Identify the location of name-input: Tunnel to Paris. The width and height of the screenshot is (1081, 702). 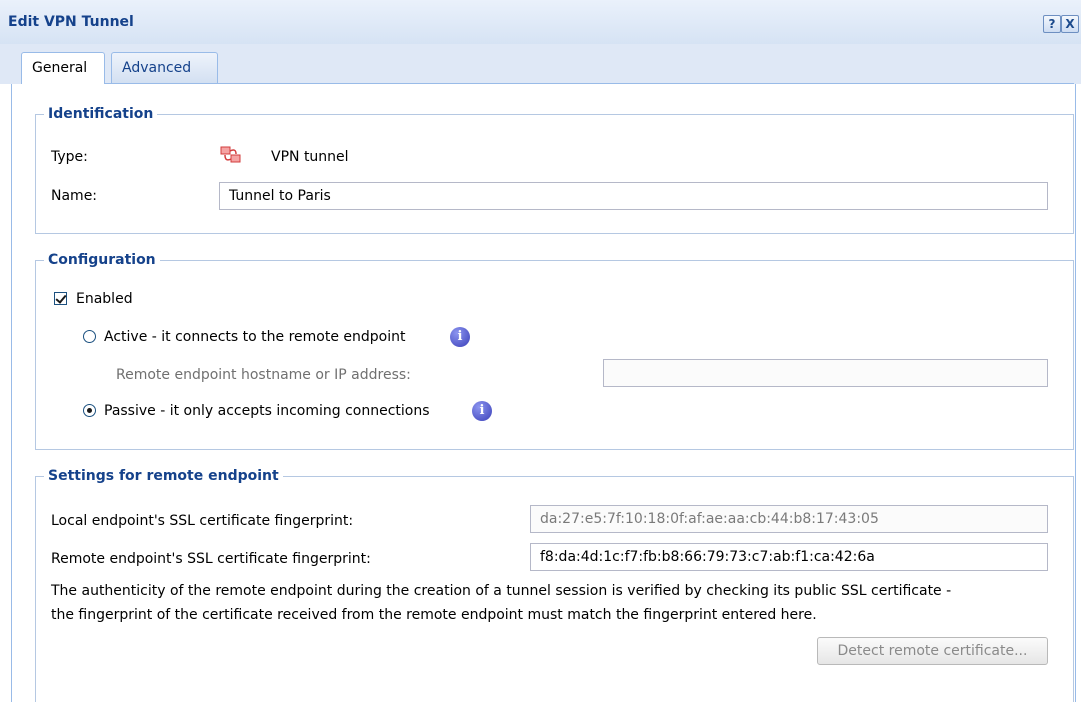
(633, 196).